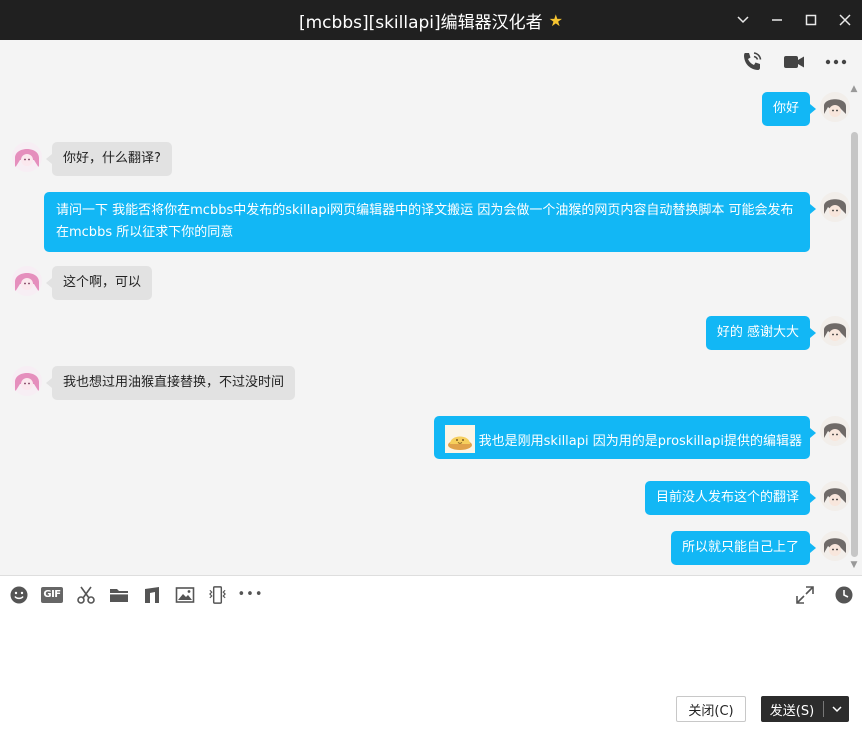 Image resolution: width=862 pixels, height=737 pixels. I want to click on music-note-icon, so click(151, 594).